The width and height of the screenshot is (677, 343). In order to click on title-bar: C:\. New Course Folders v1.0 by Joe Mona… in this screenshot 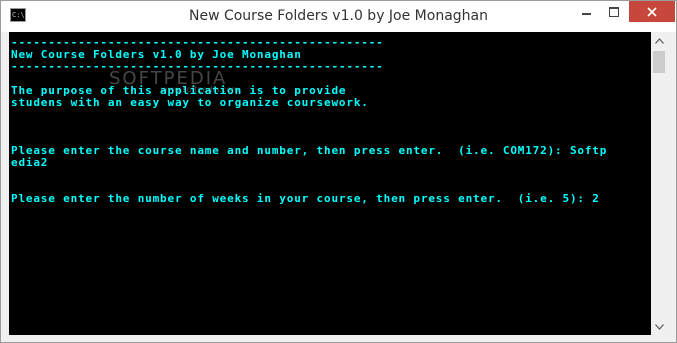, I will do `click(338, 16)`.